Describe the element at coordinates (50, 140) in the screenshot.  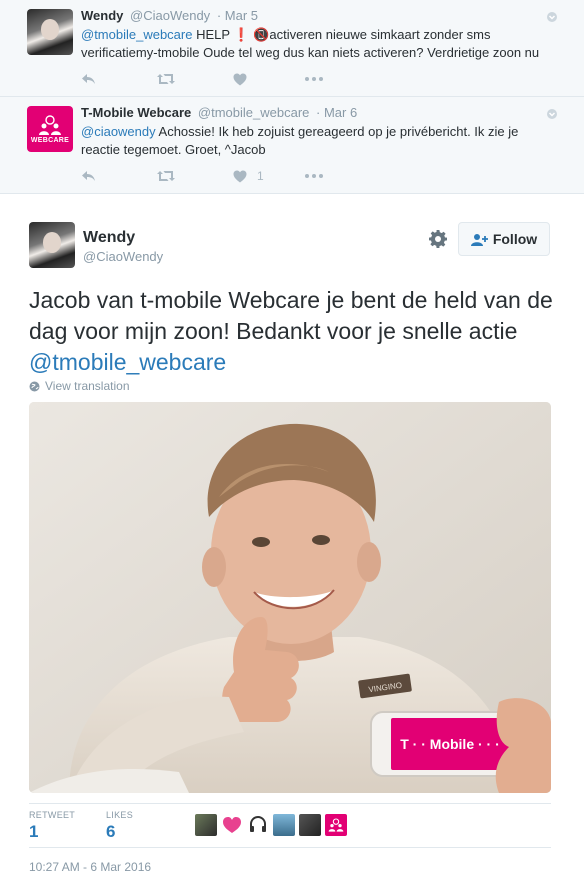
I see `avatar-label: WEBCARE` at that location.